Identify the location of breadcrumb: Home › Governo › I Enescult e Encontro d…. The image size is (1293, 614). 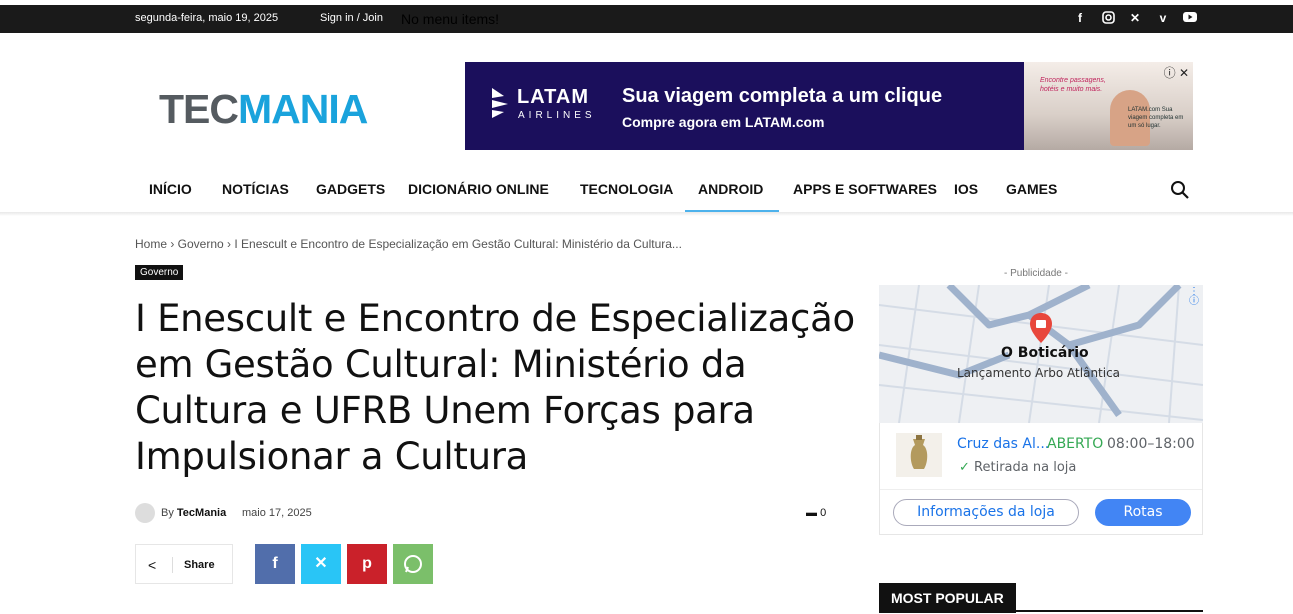
(408, 244).